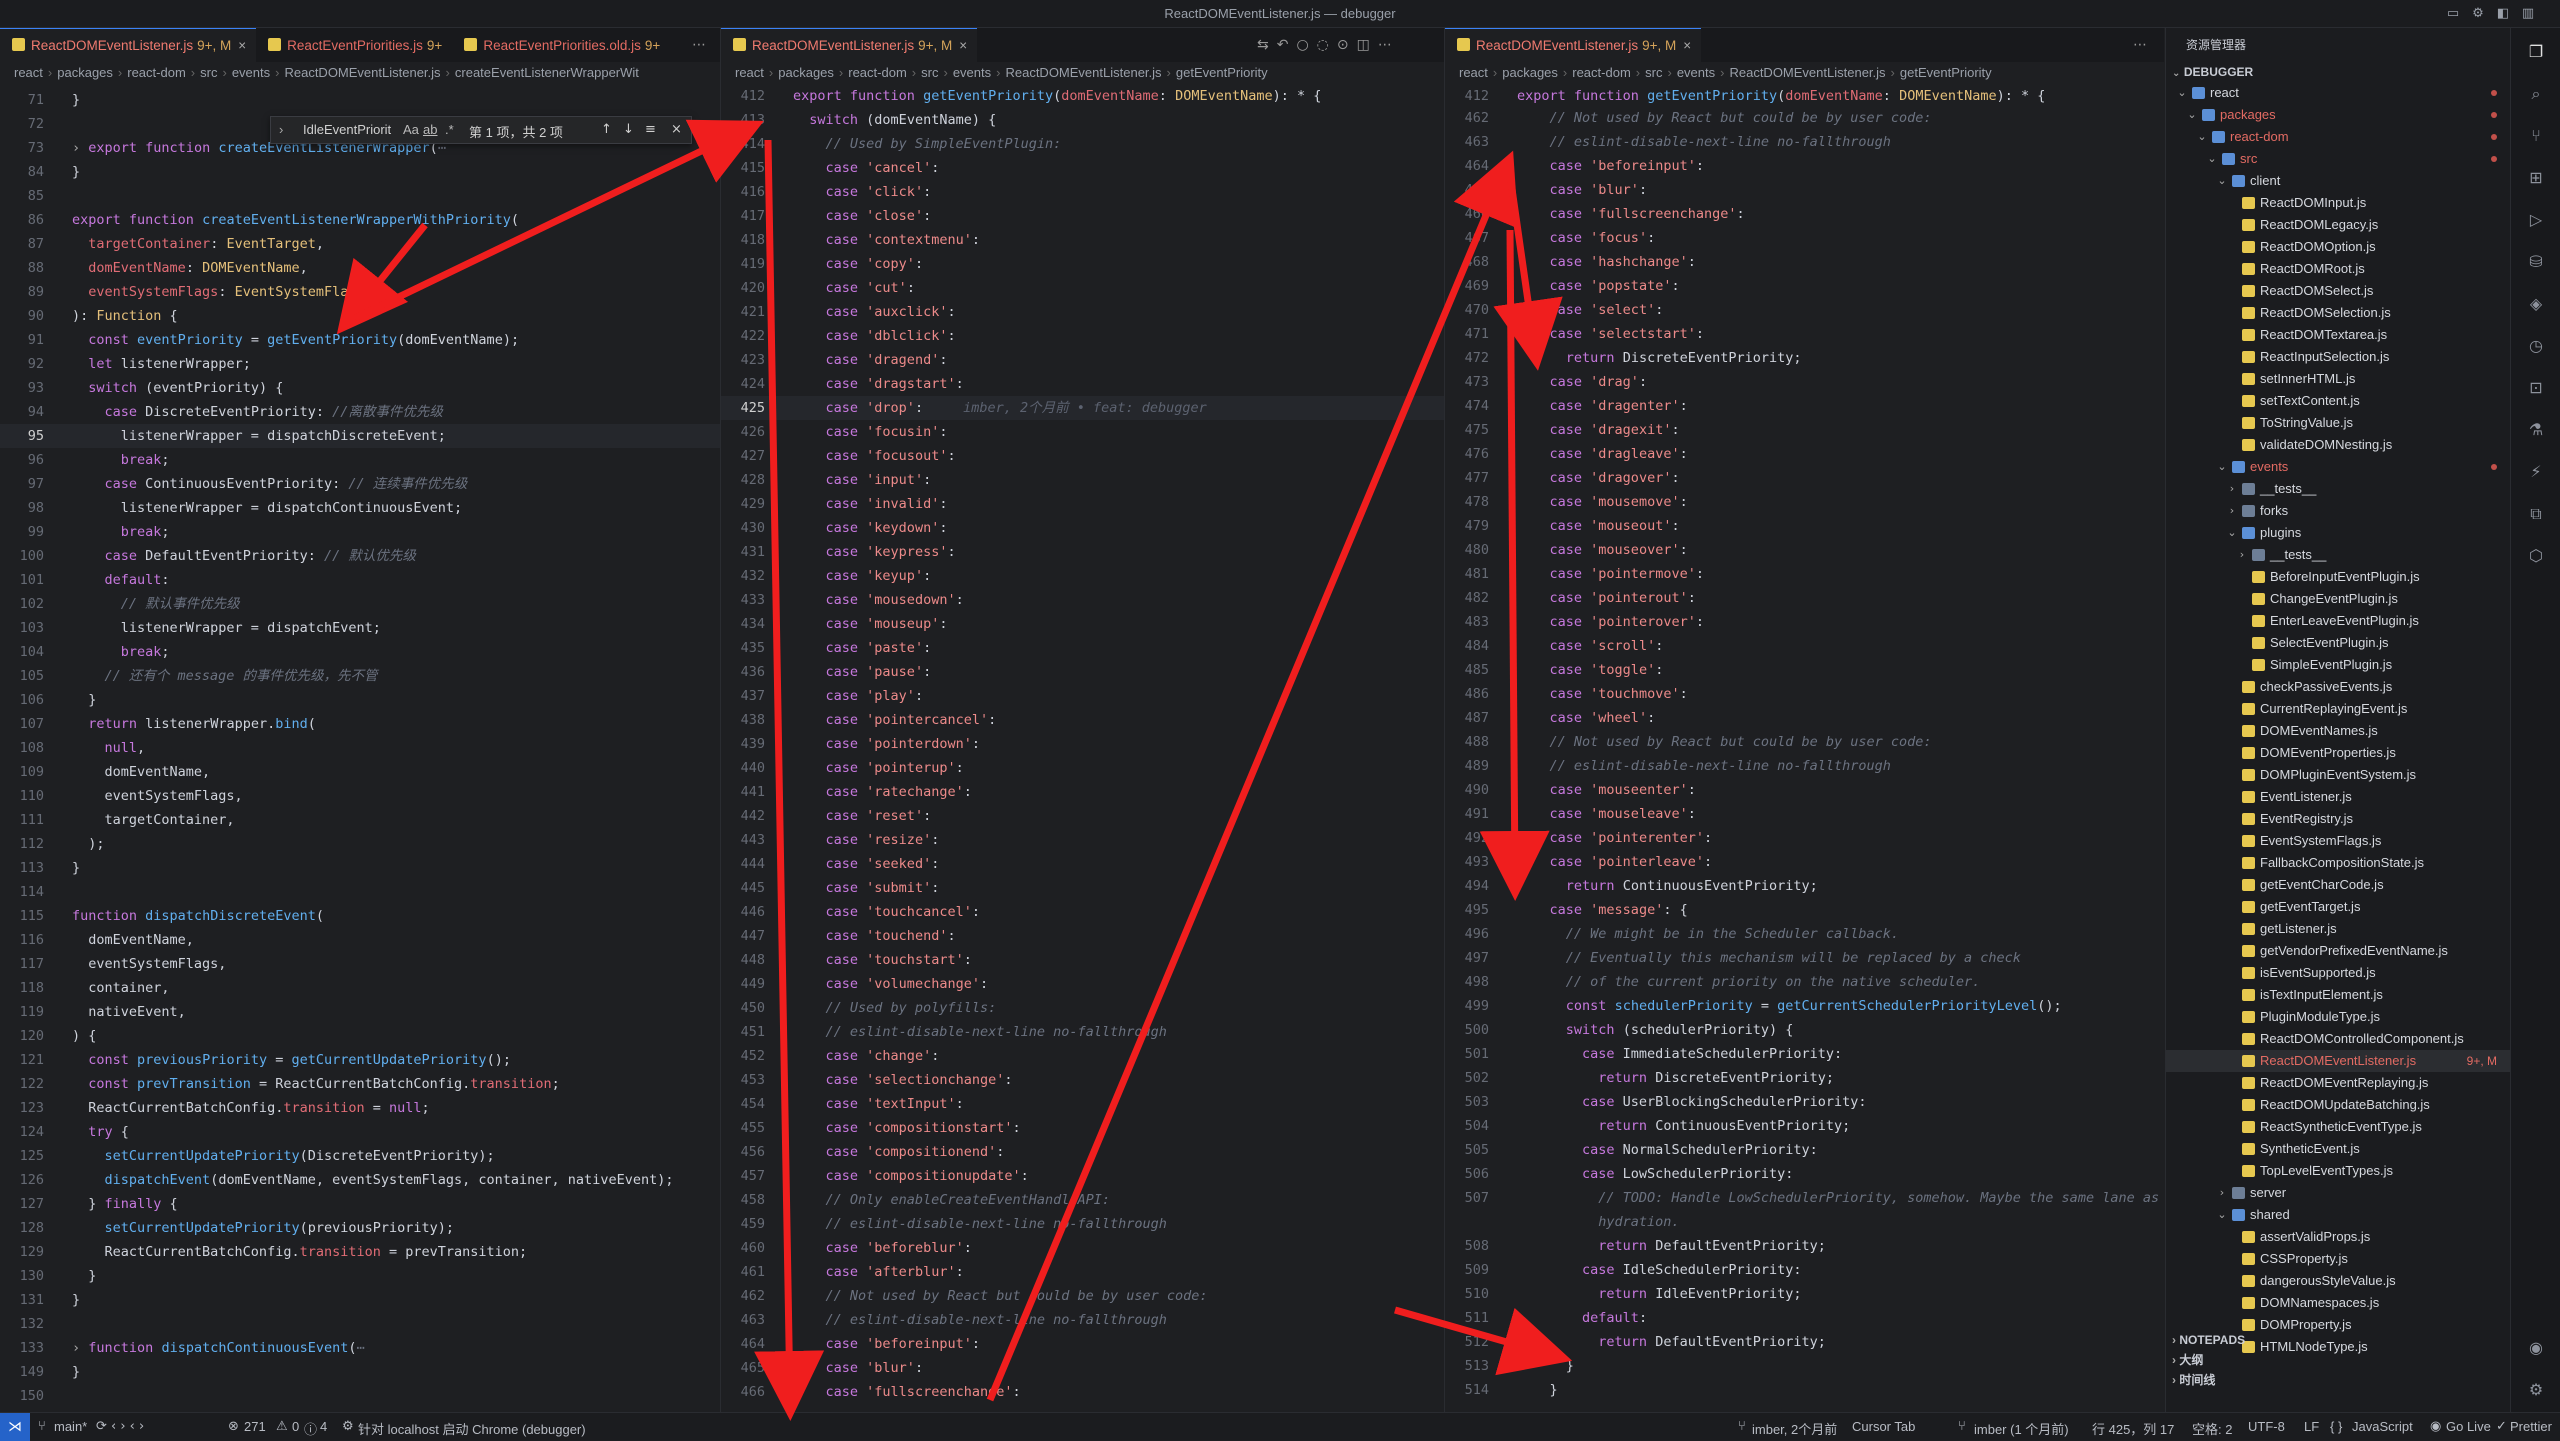 Image resolution: width=2560 pixels, height=1441 pixels. Describe the element at coordinates (295, 1426) in the screenshot. I see `warning-count: 0` at that location.